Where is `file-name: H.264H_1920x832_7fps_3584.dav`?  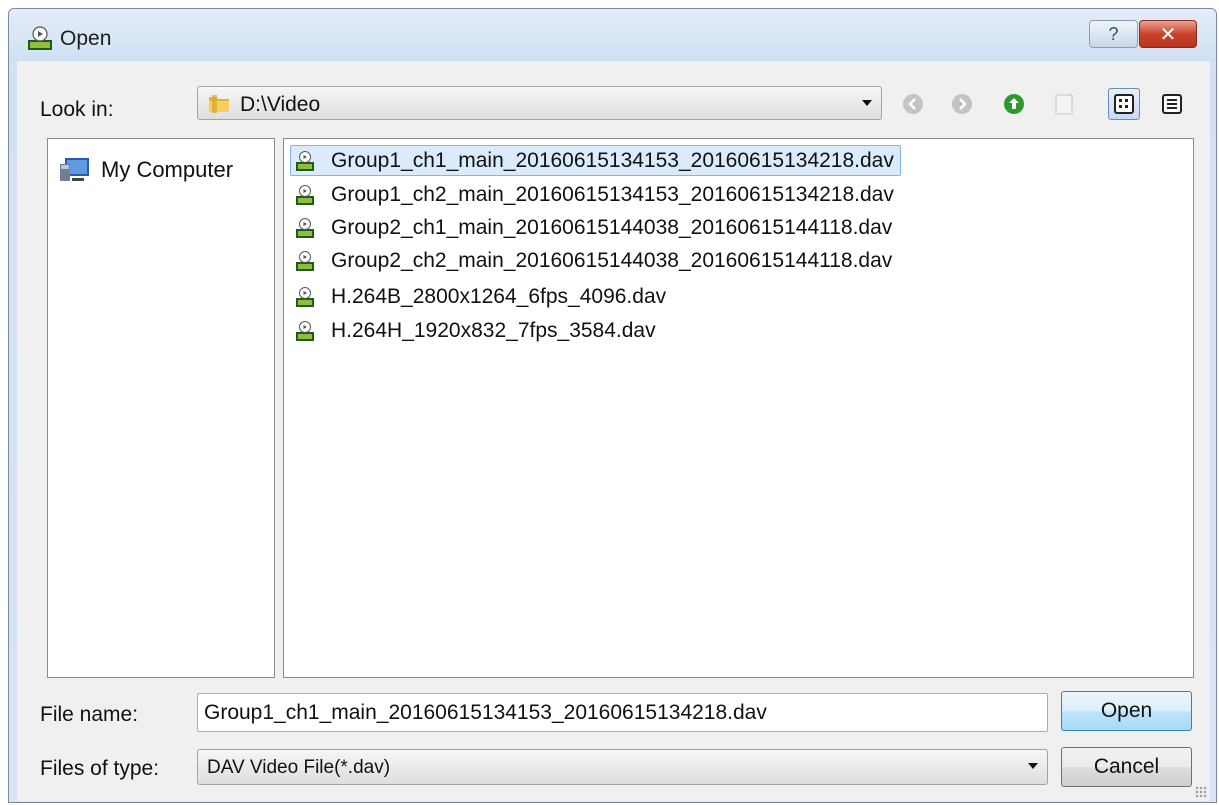 file-name: H.264H_1920x832_7fps_3584.dav is located at coordinates (493, 330).